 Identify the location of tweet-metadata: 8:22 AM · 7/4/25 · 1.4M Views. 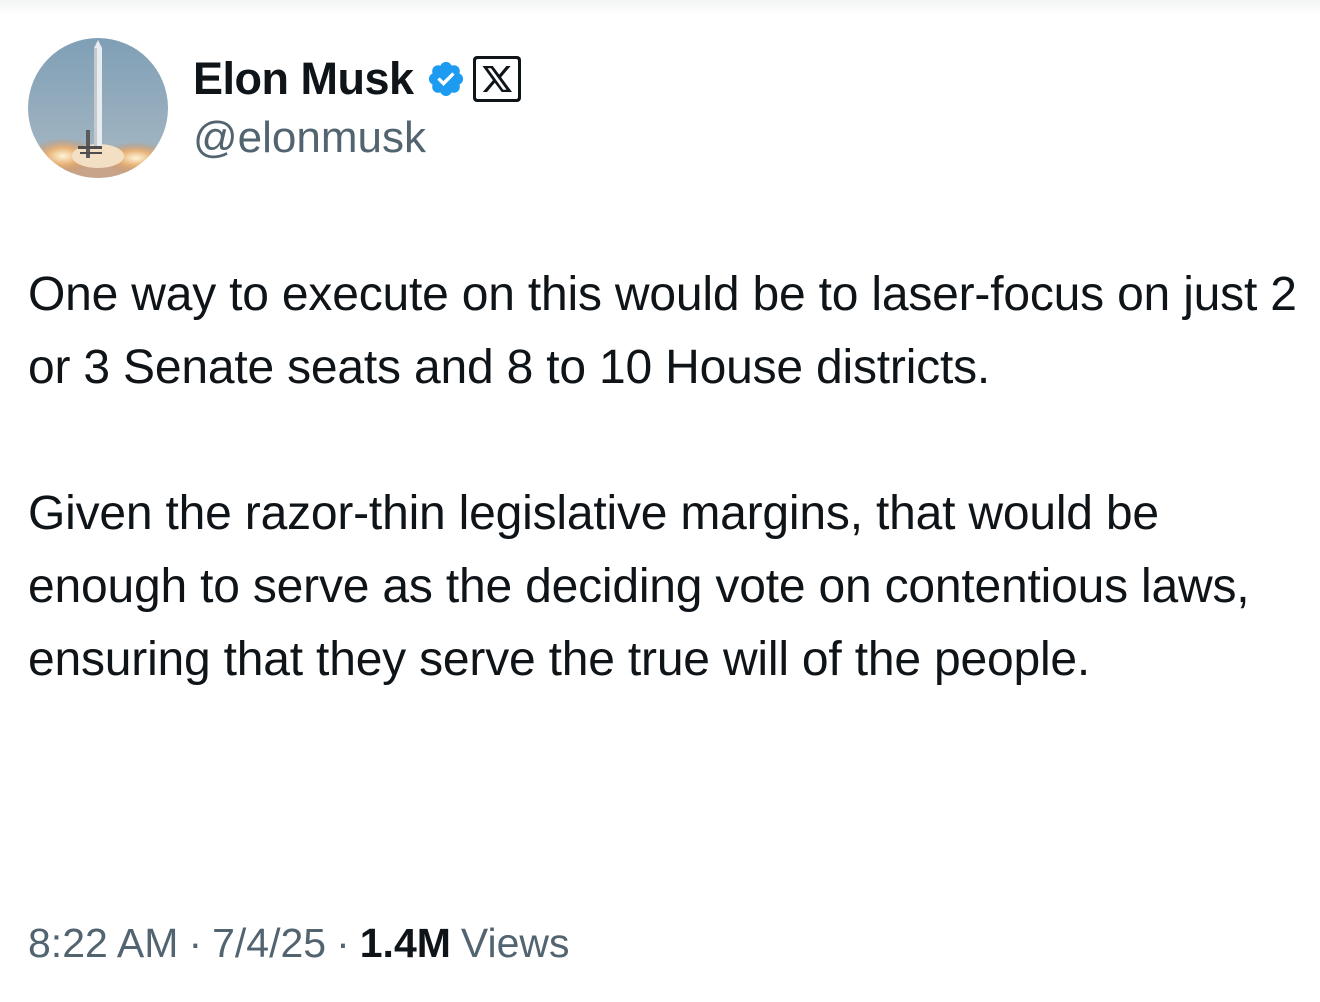
(299, 943).